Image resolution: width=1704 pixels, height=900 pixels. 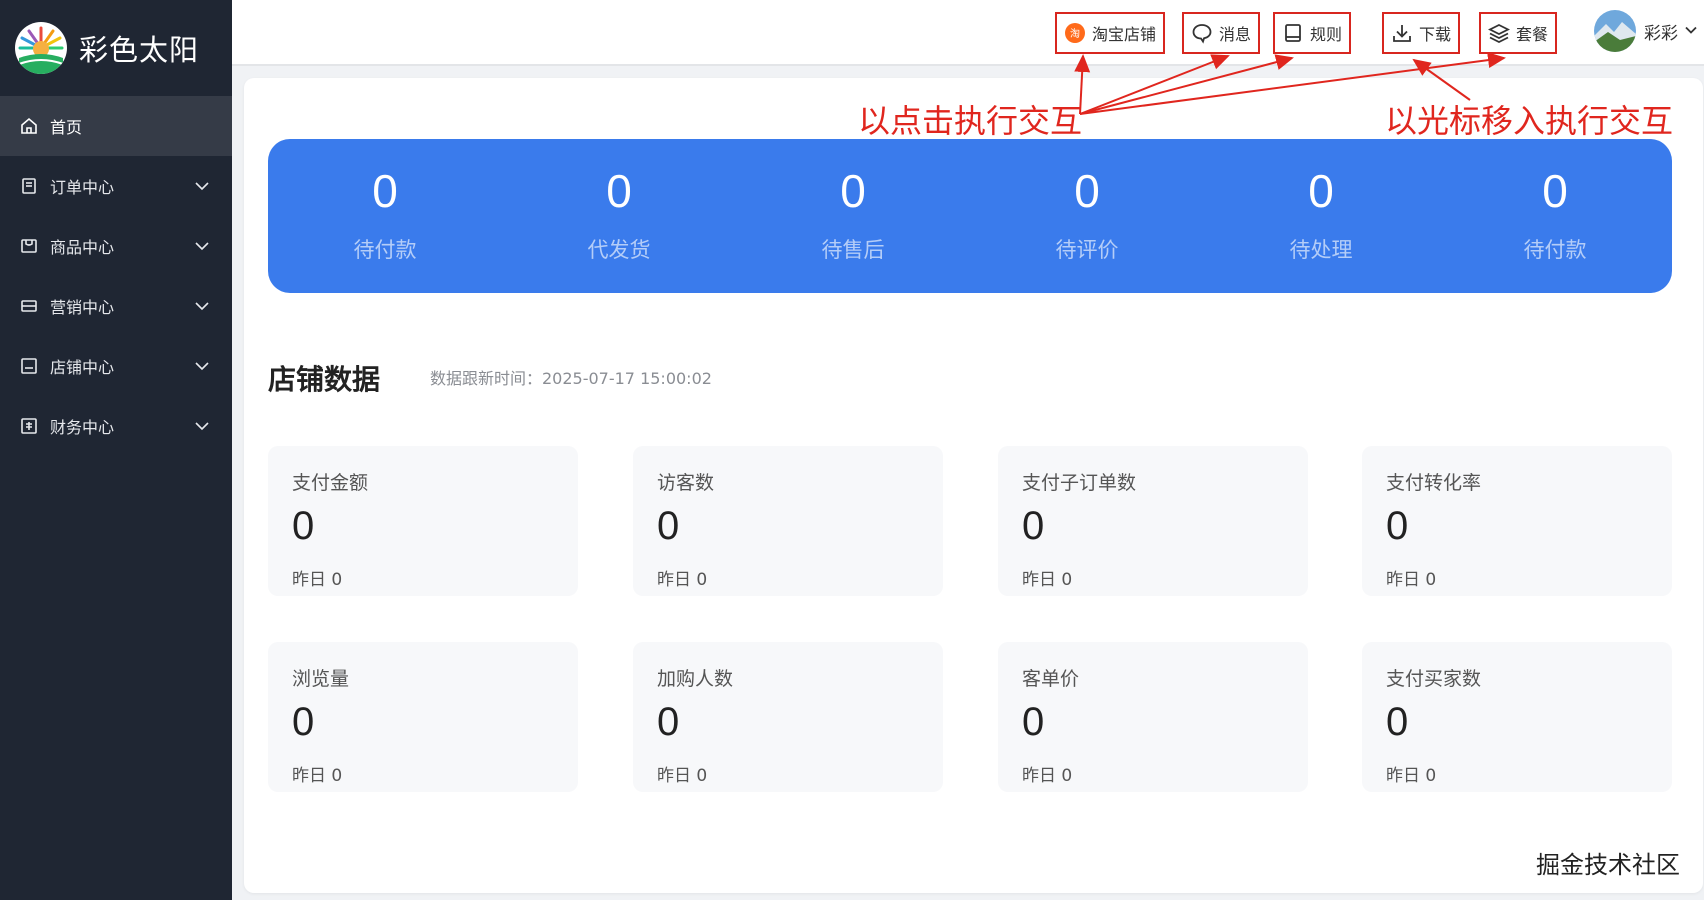 I want to click on home-icon, so click(x=29, y=126).